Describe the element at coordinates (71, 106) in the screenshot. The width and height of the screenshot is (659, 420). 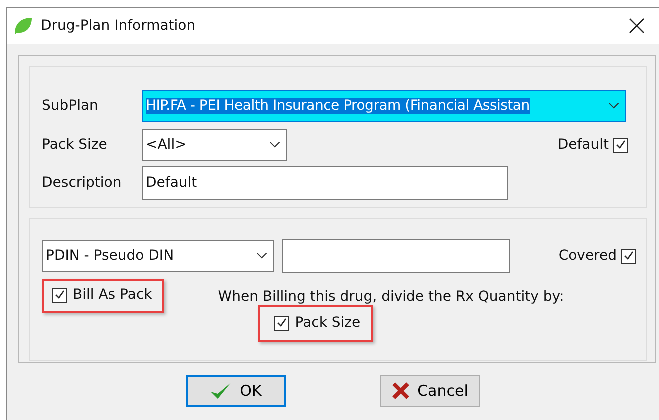
I see `subplan-label: SubPlan` at that location.